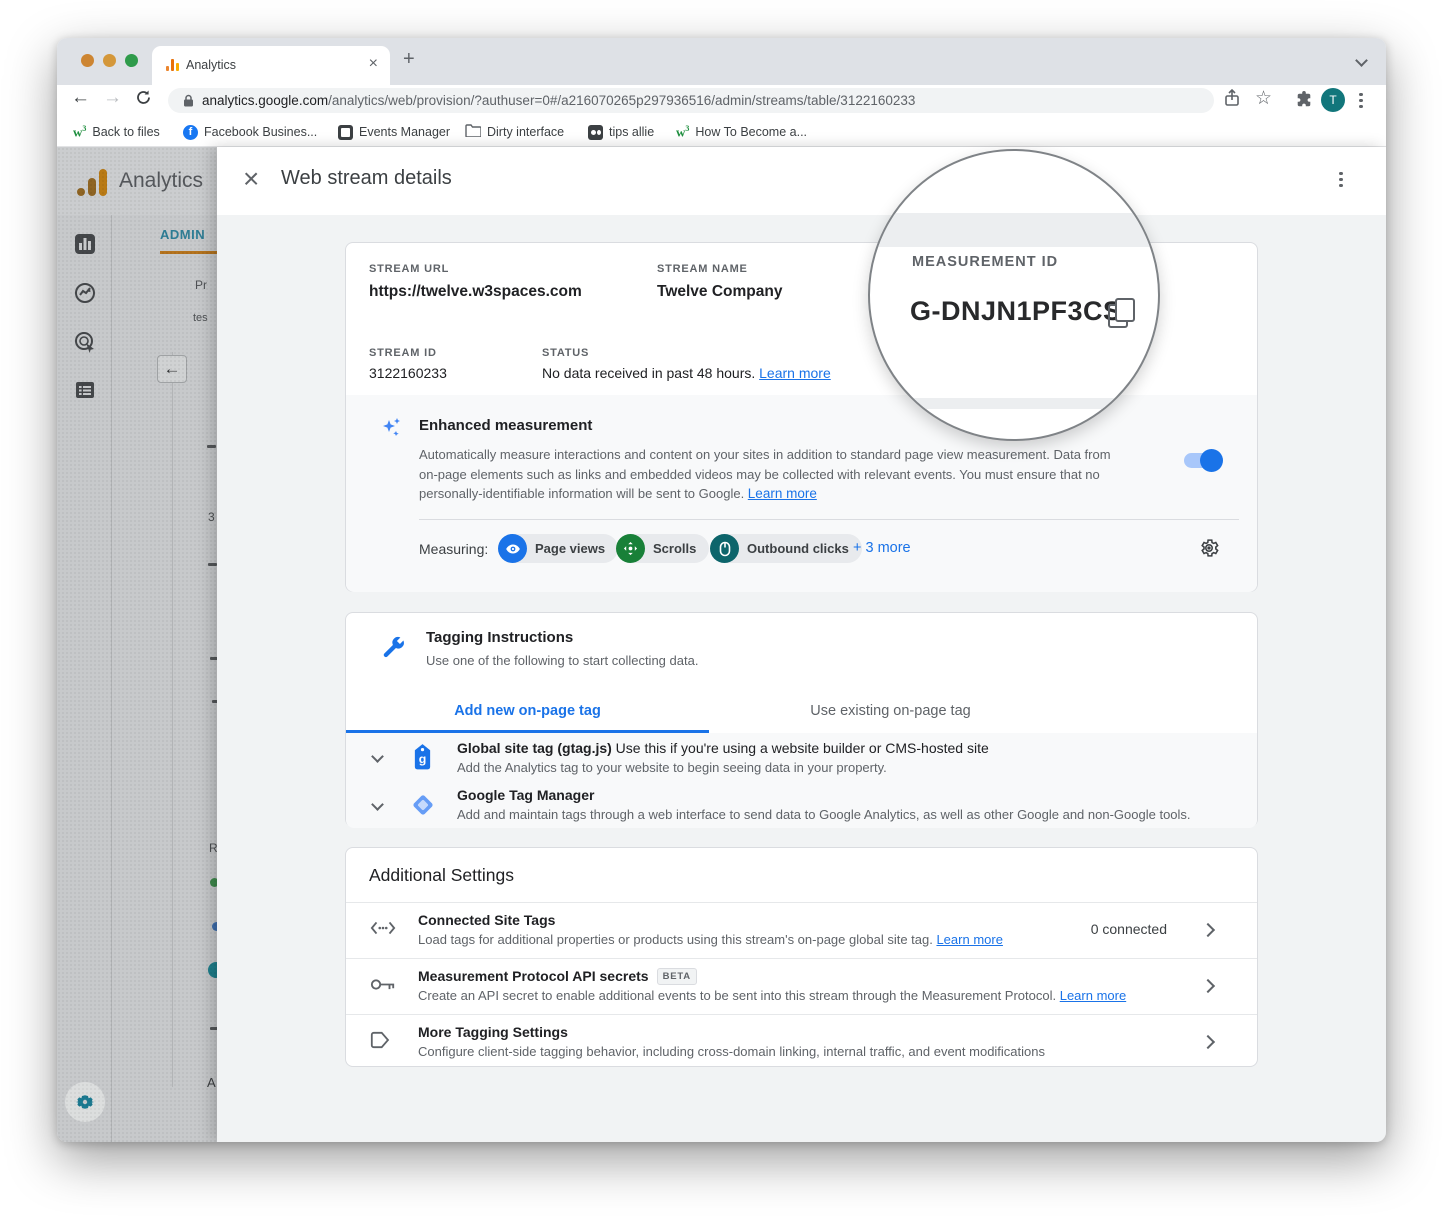 The image size is (1442, 1218). Describe the element at coordinates (441, 875) in the screenshot. I see `additional-settings-title: Additional Settings` at that location.